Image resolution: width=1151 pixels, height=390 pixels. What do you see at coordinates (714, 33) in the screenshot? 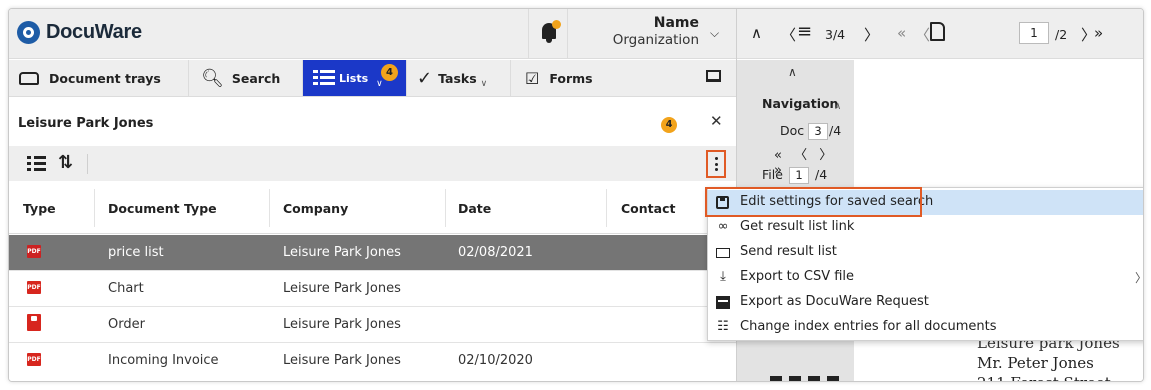
I see `chevron-down-icon: ⌵` at bounding box center [714, 33].